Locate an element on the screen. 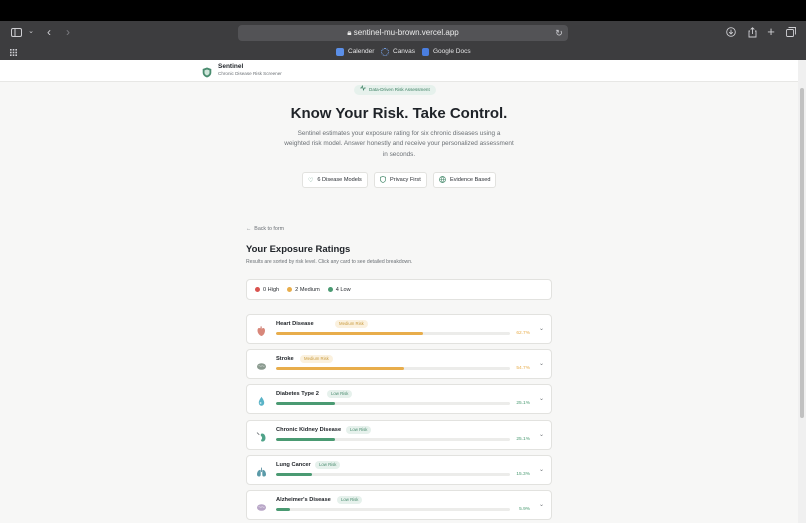  risk-card-lung-cancer: Lung Cancer Low Risk 15.3% ⌄ is located at coordinates (399, 470).